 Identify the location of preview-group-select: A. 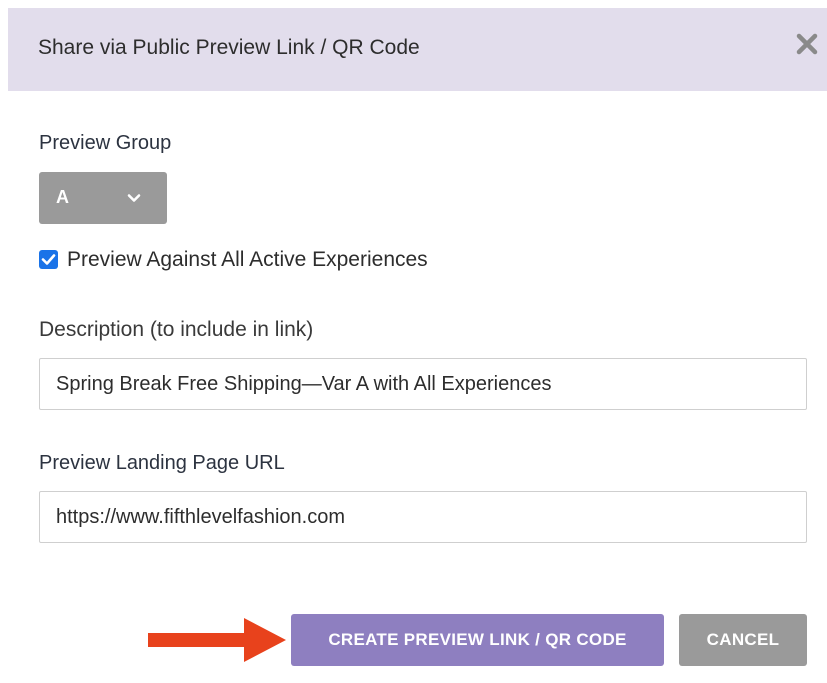
(103, 198).